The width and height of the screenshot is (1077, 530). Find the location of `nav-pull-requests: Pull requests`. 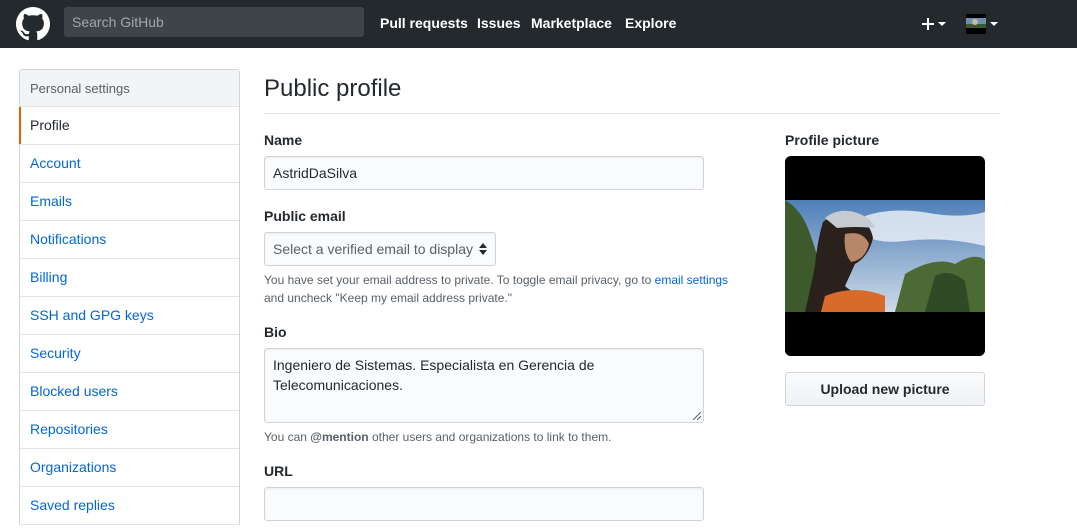

nav-pull-requests: Pull requests is located at coordinates (424, 23).